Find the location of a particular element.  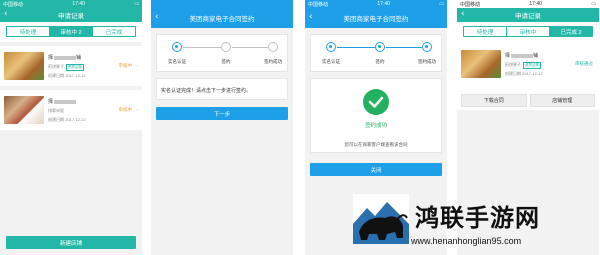

watermark-title: 鸿联手游网 is located at coordinates (477, 218).